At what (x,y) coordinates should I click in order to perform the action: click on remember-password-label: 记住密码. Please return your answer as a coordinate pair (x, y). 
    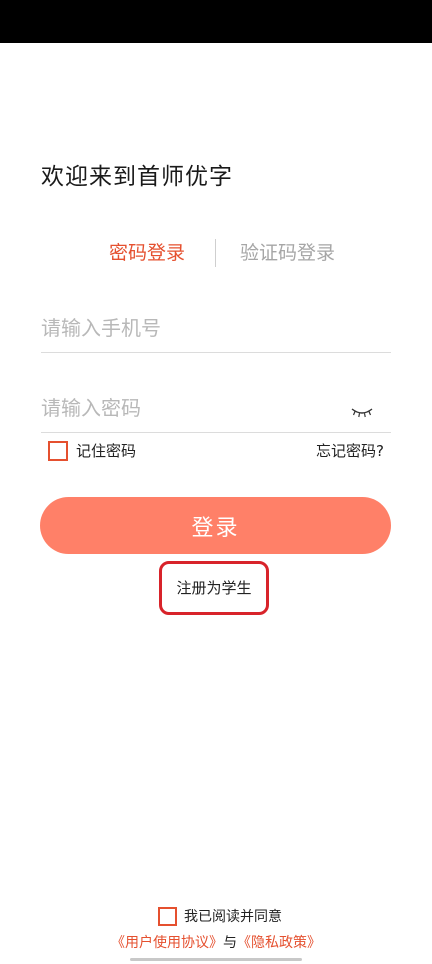
    Looking at the image, I should click on (106, 451).